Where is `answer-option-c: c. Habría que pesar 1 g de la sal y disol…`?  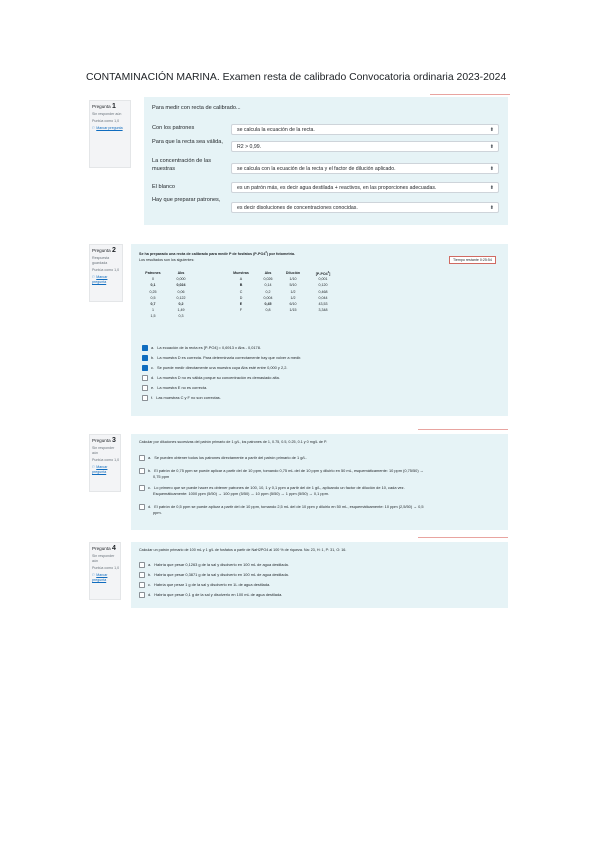
answer-option-c: c. Habría que pesar 1 g de la sal y disol… is located at coordinates (204, 585).